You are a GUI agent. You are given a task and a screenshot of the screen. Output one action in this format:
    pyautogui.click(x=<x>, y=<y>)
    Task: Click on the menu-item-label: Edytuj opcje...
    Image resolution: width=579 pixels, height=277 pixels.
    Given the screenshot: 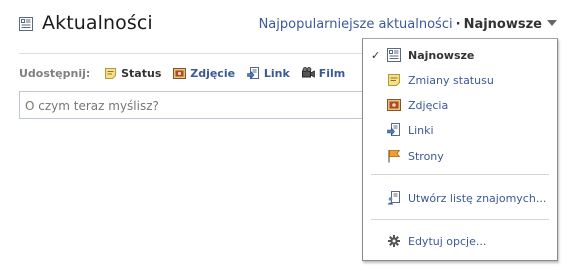 What is the action you would take?
    pyautogui.click(x=447, y=241)
    